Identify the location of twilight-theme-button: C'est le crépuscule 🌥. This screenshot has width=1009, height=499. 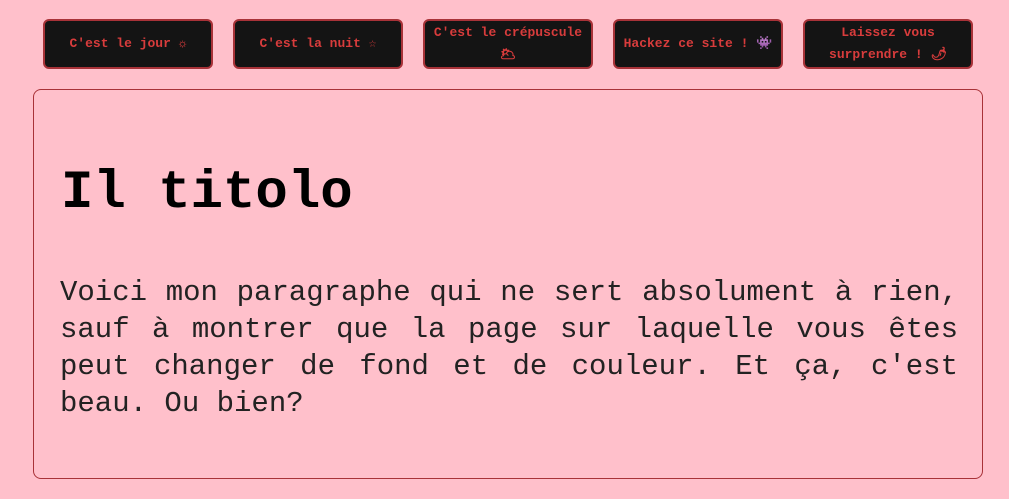
(508, 44).